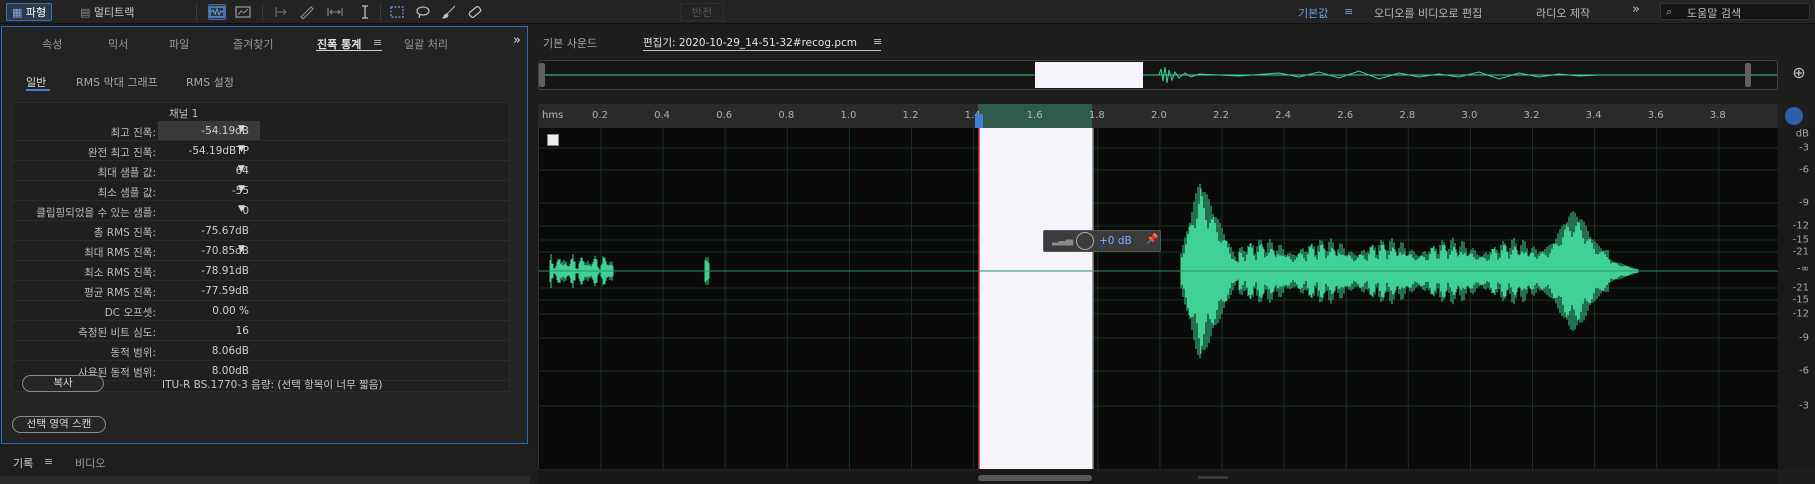 This screenshot has height=484, width=1815. What do you see at coordinates (59, 424) in the screenshot?
I see `scan-selection-button: 선택 영역 스캔` at bounding box center [59, 424].